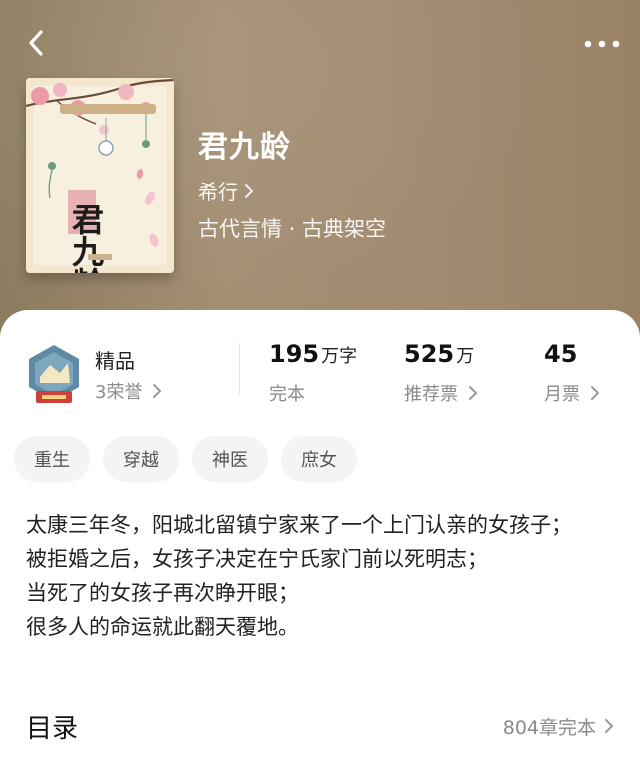  Describe the element at coordinates (119, 392) in the screenshot. I see `honors-count: 3荣誉` at that location.